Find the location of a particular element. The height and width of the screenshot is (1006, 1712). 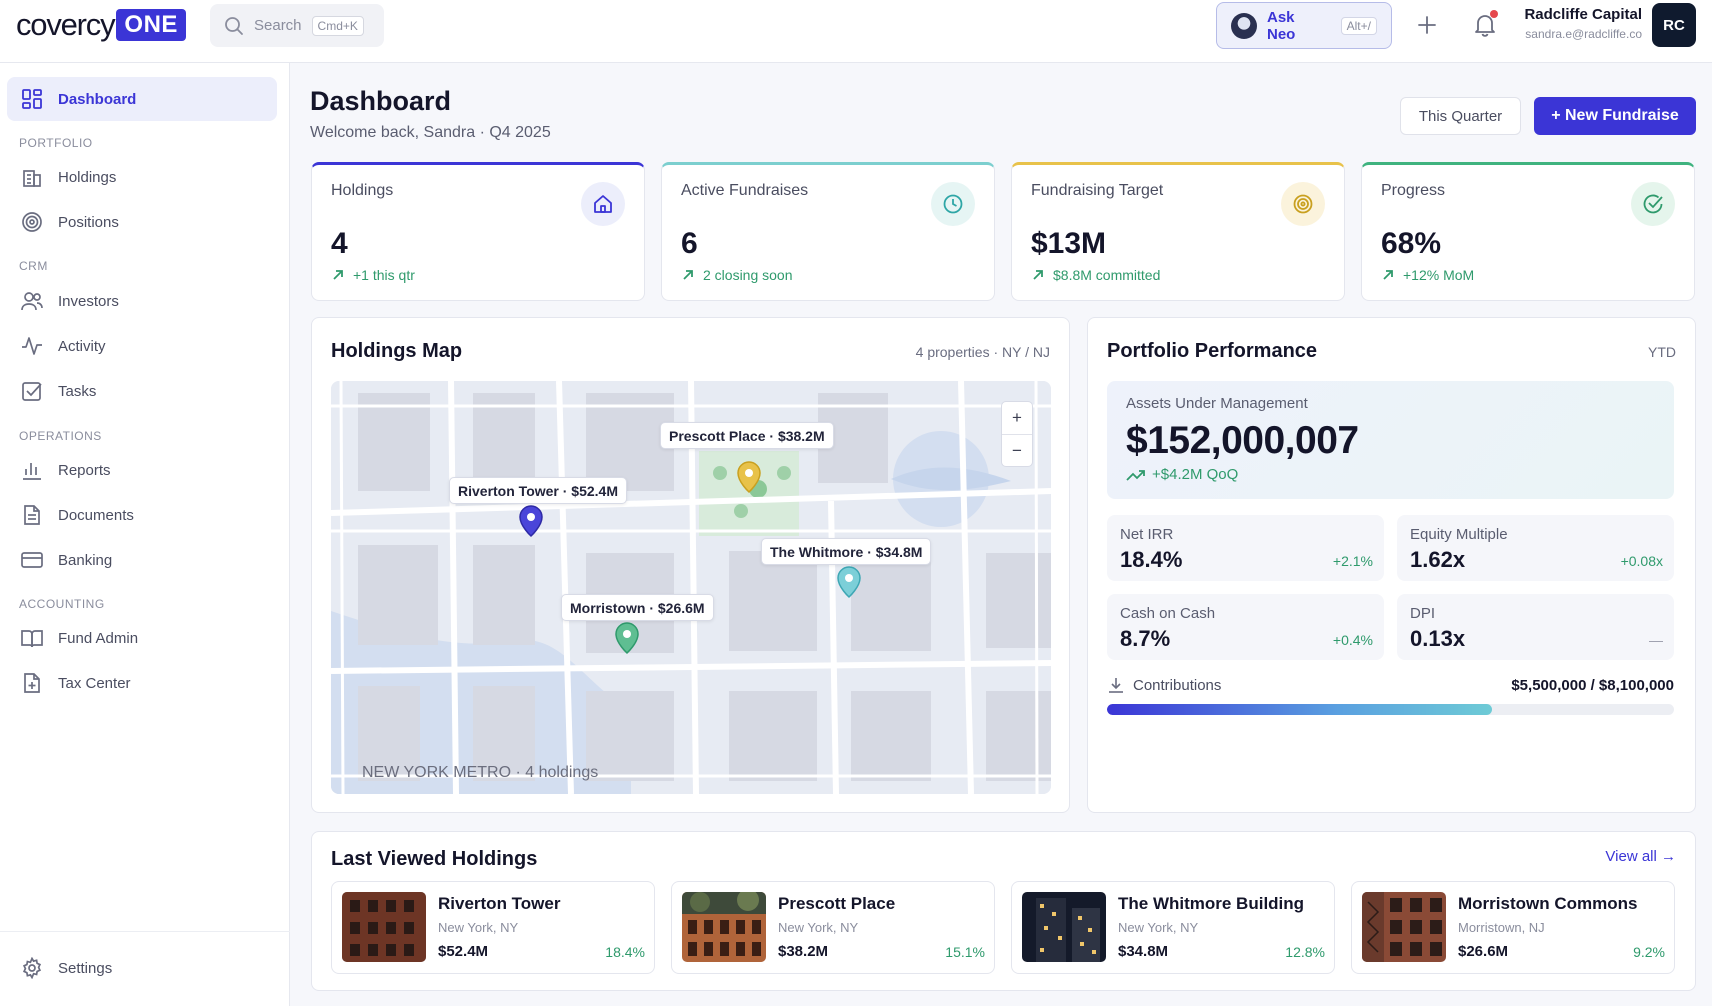

metric-value: 1.62x is located at coordinates (1438, 559).